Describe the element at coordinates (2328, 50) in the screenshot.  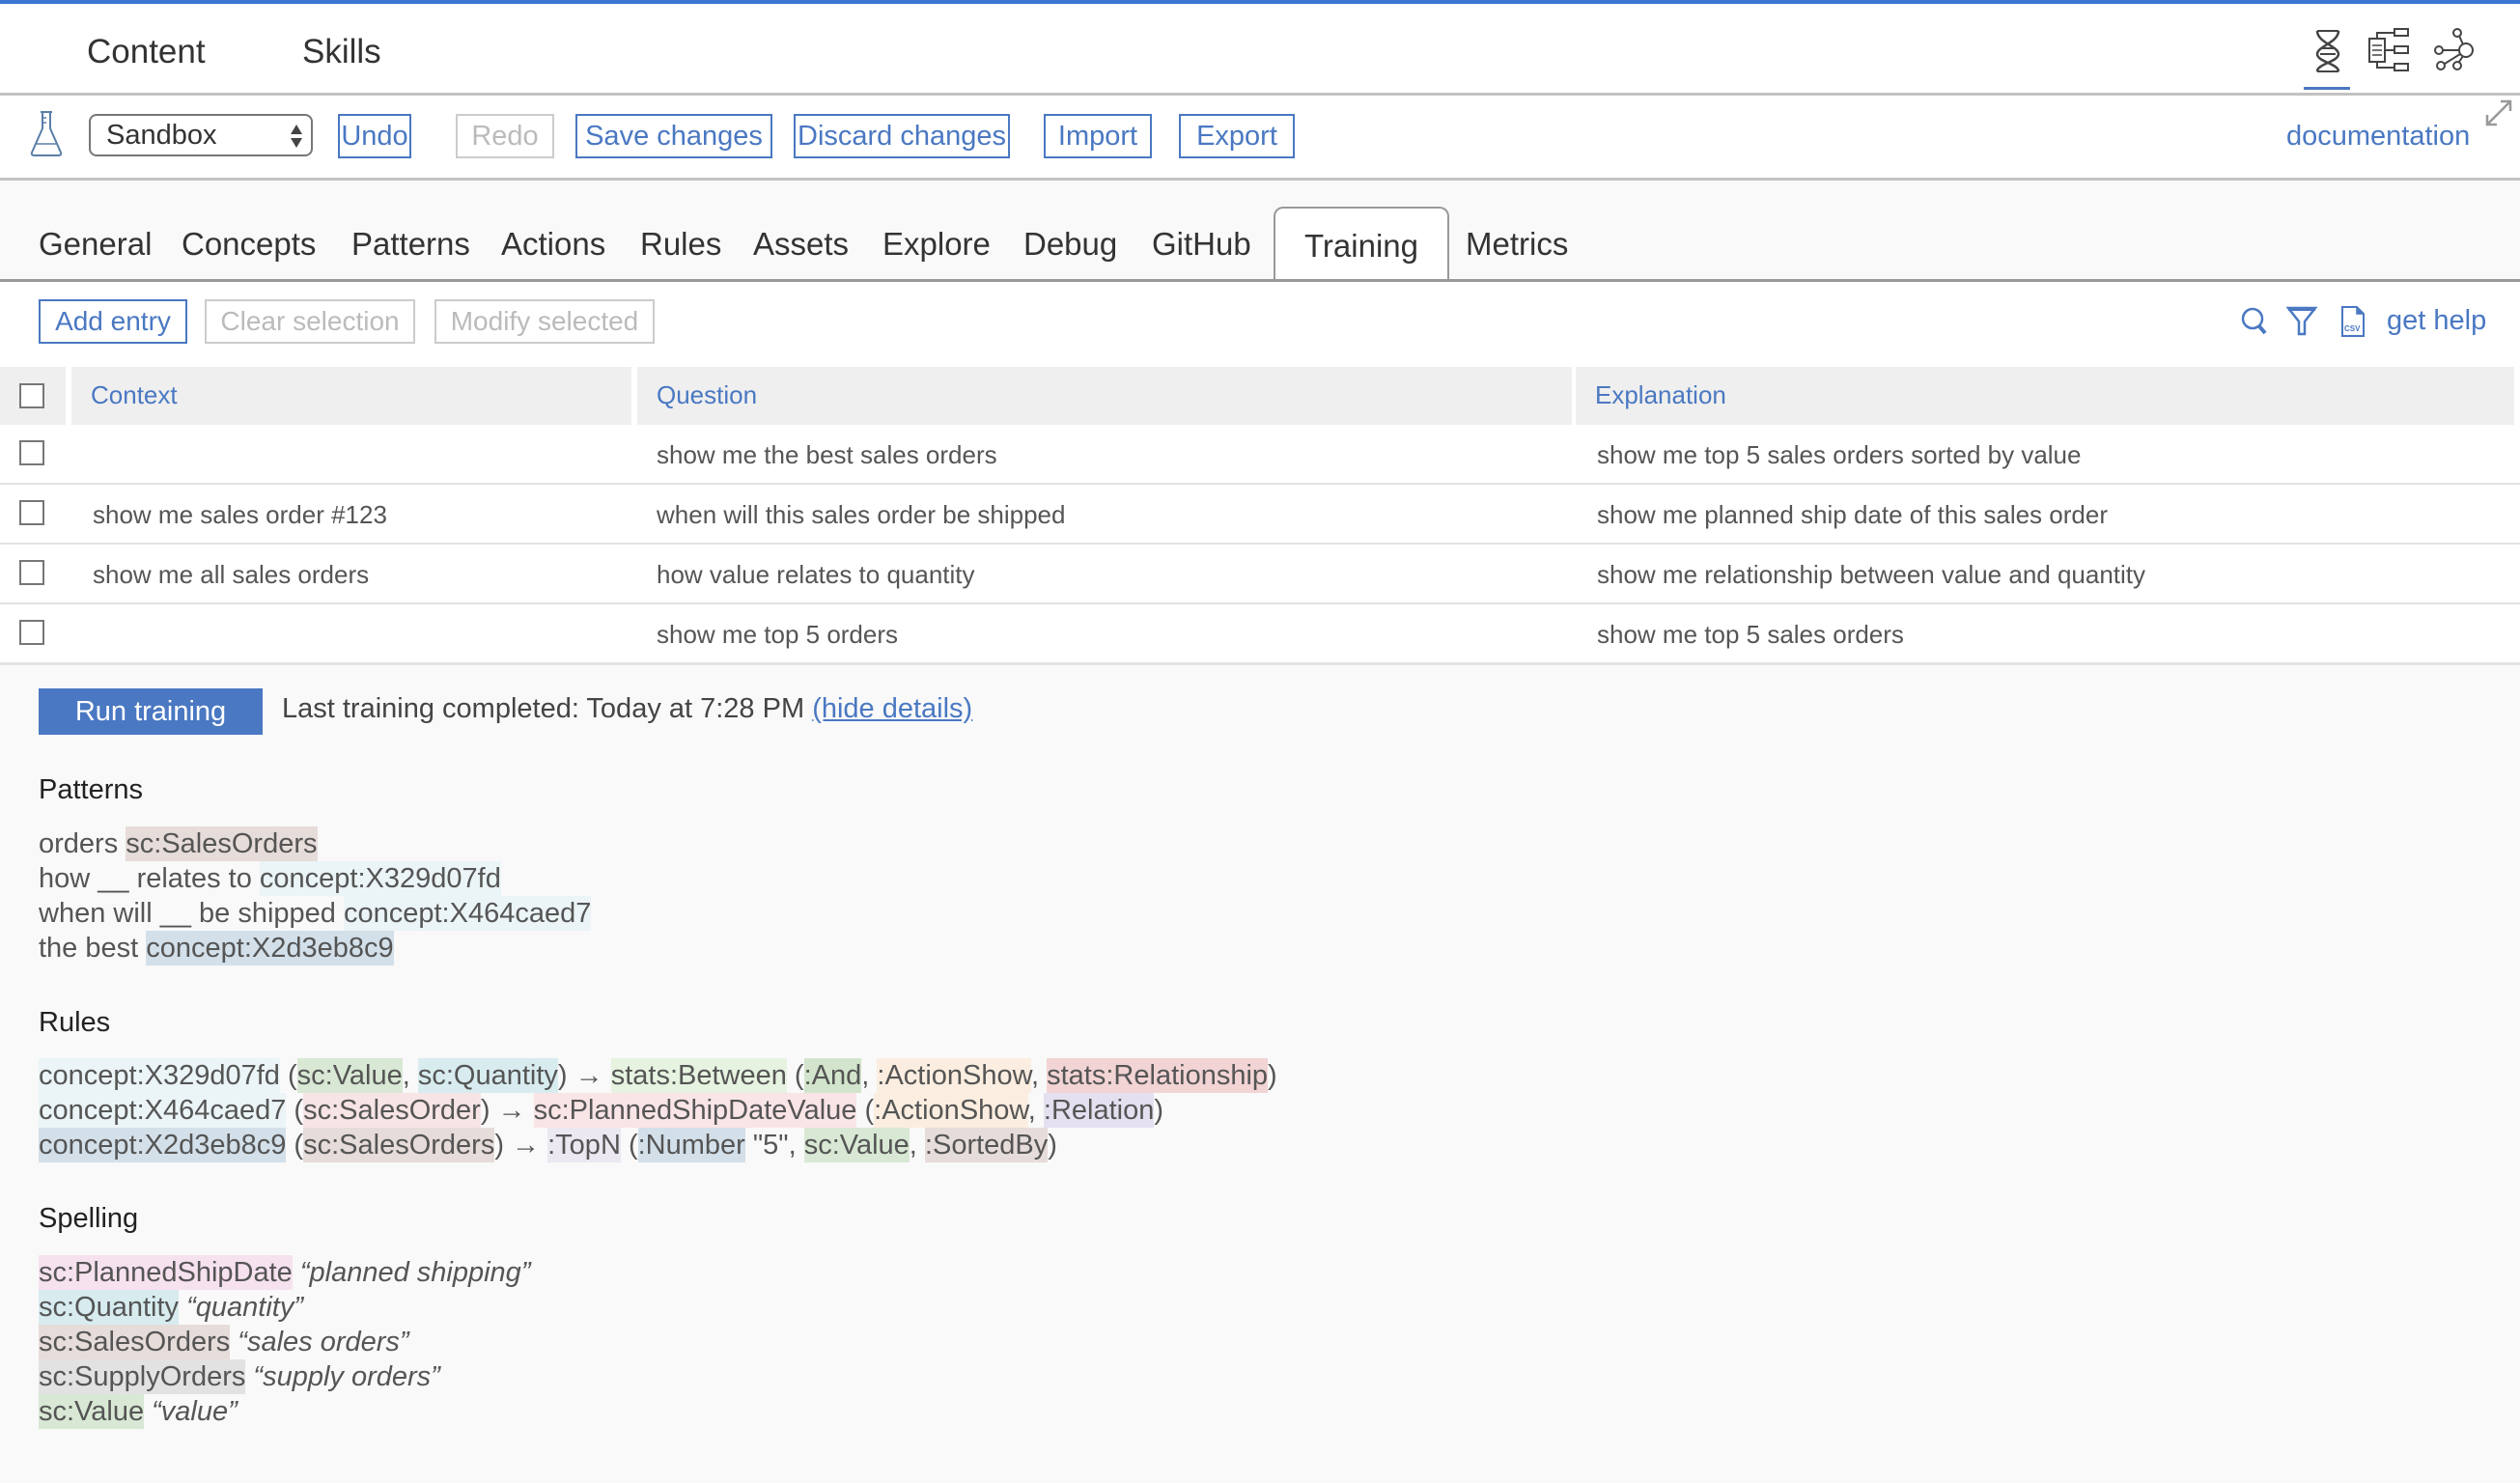
I see `dna-icon` at that location.